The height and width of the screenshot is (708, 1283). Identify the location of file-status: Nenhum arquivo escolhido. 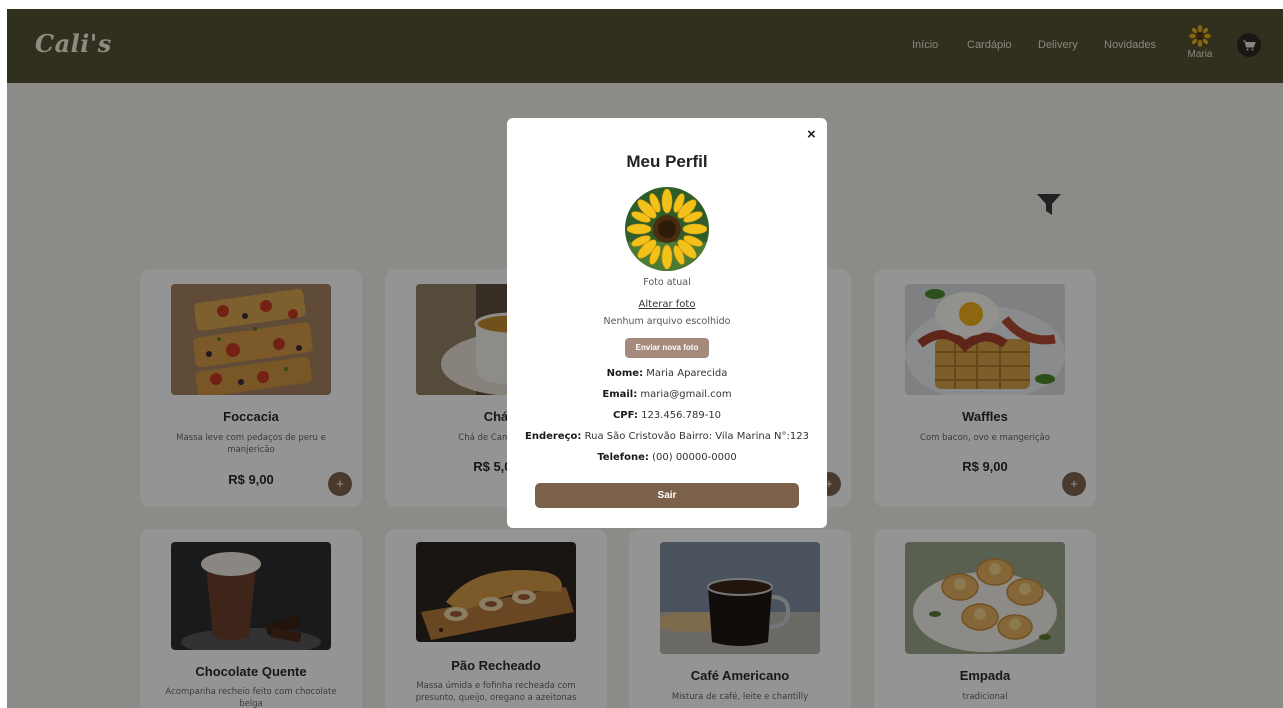
(667, 321).